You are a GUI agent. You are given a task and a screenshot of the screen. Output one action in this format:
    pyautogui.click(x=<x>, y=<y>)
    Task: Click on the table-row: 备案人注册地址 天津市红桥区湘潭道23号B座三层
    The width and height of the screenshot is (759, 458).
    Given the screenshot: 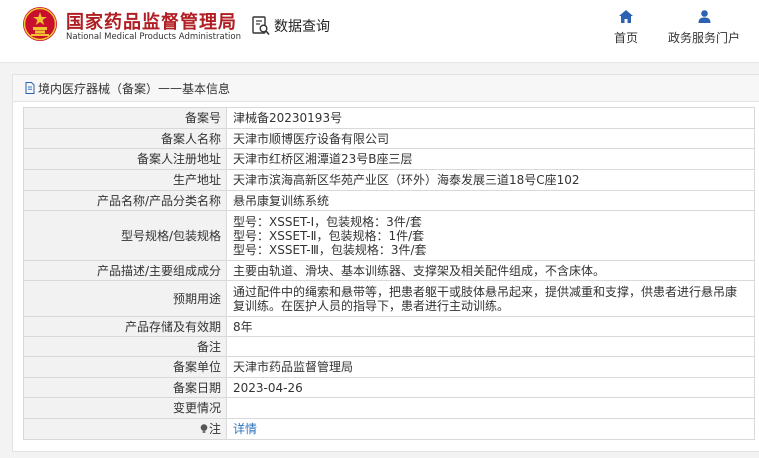 What is the action you would take?
    pyautogui.click(x=389, y=159)
    